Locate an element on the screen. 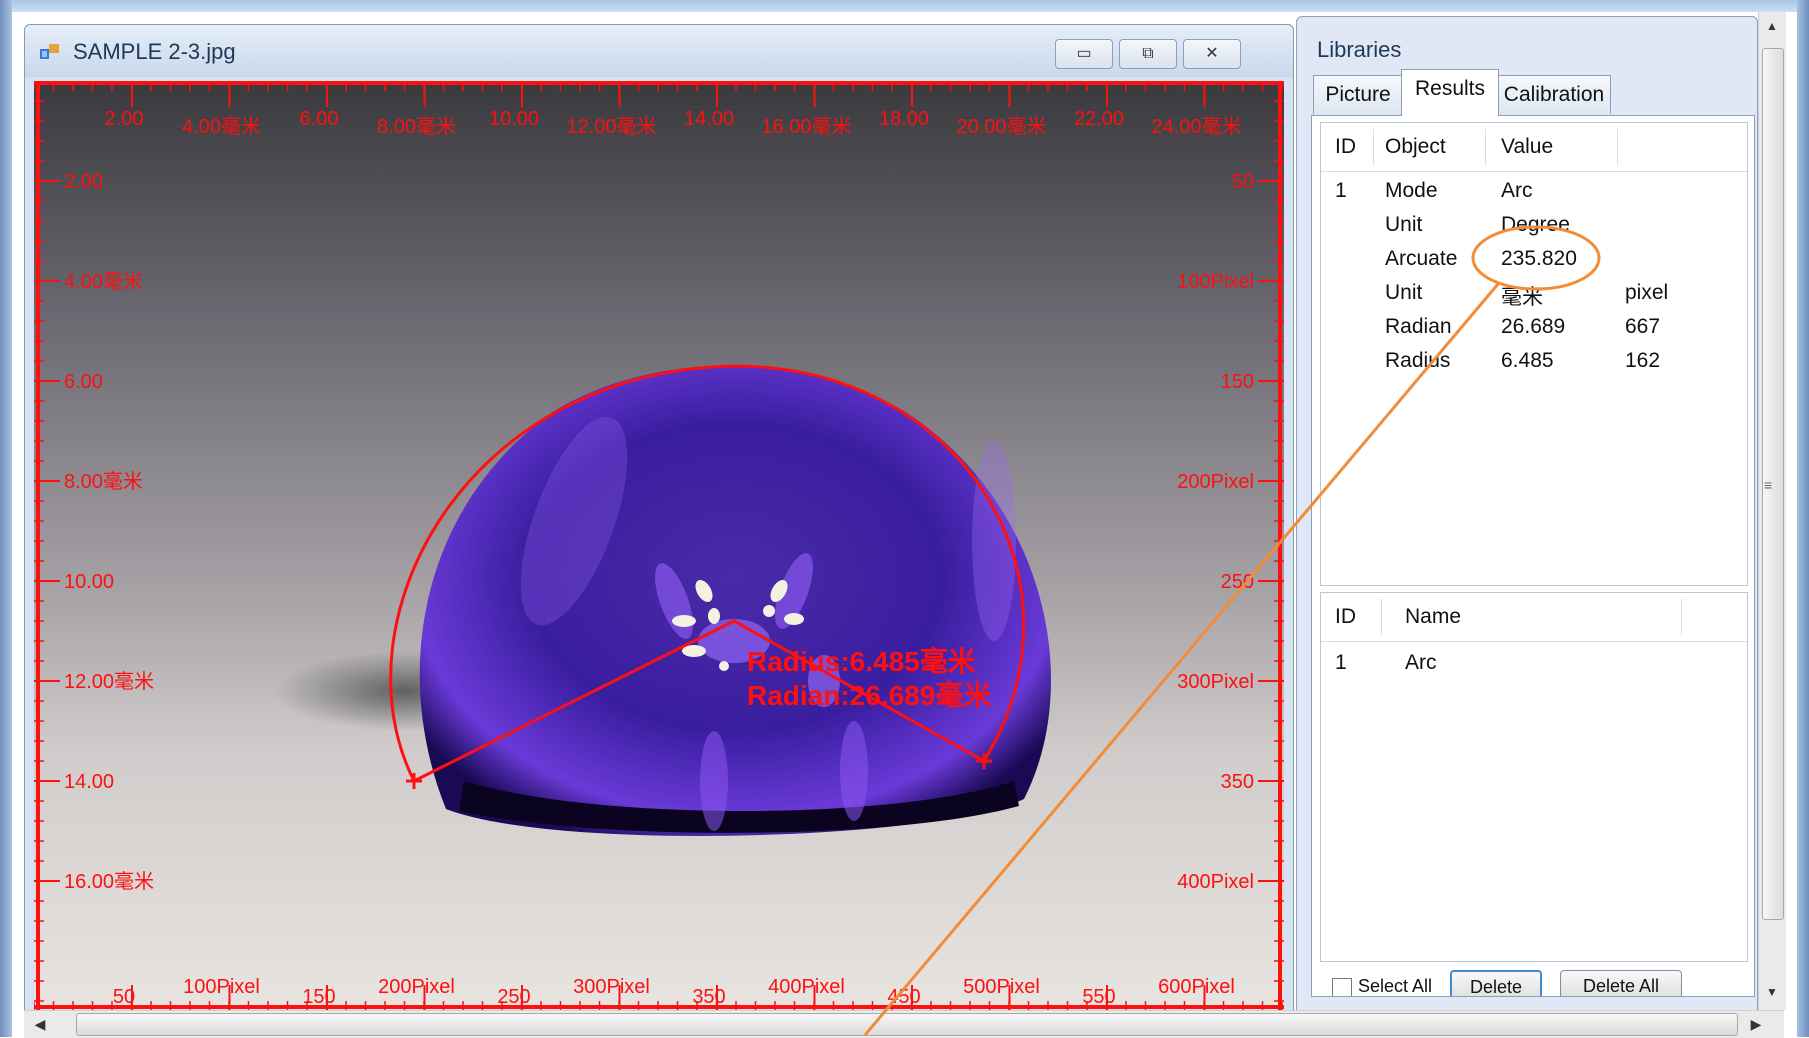  vertical-scrollbar: ▲ ≡ ▼ is located at coordinates (1772, 511).